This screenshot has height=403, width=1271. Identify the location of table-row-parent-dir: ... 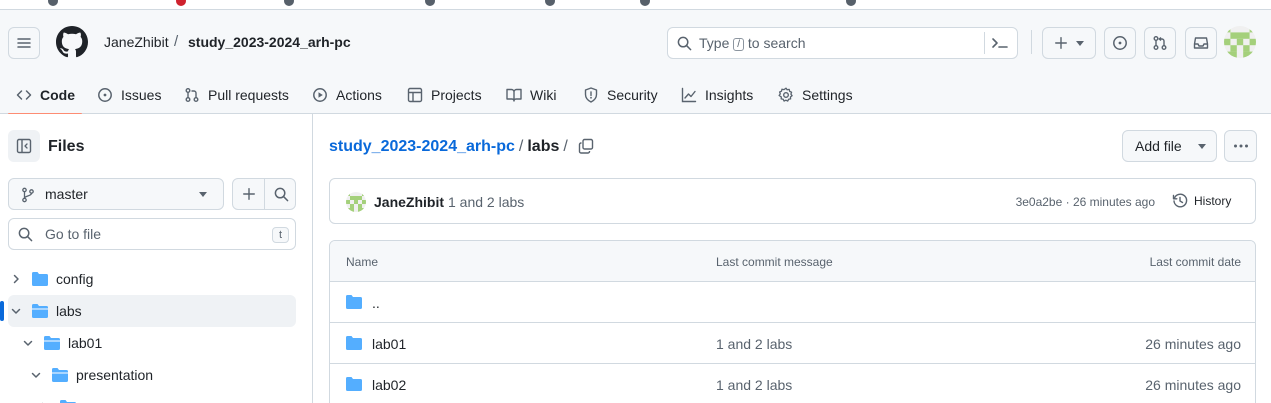
(792, 302).